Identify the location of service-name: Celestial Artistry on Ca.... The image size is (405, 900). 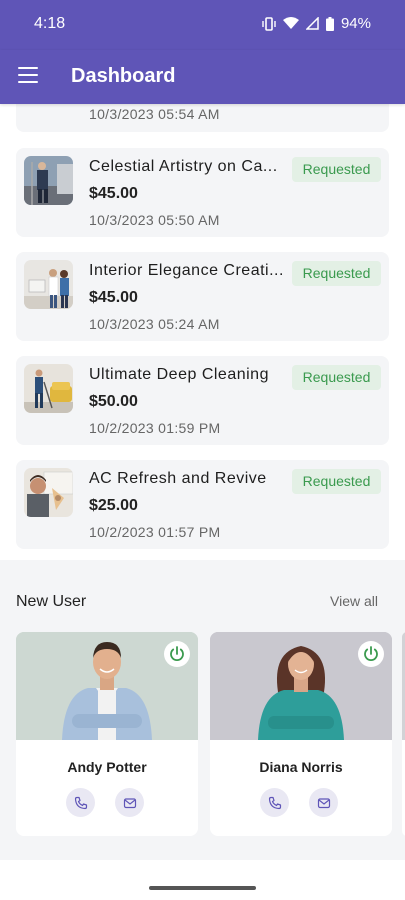
(183, 166).